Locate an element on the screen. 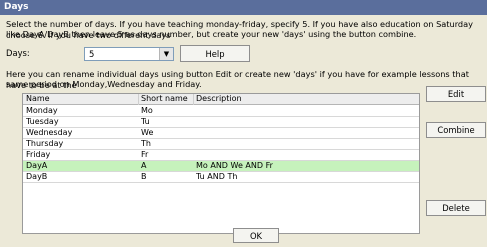  cell-name: DayB is located at coordinates (37, 176).